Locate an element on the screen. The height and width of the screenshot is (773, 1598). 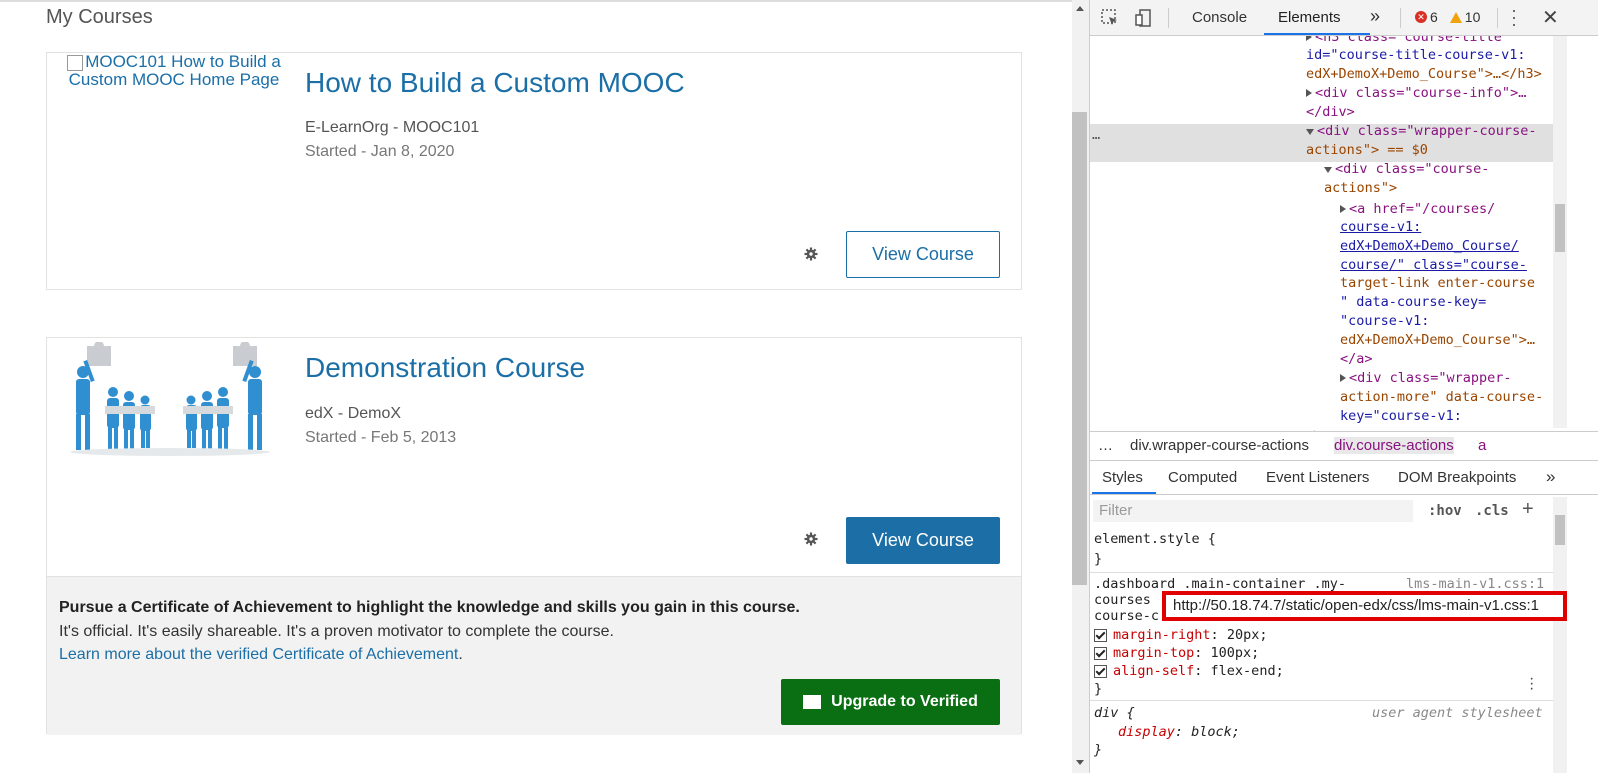
dom-node-text: <div class="wrapper-course- is located at coordinates (1427, 131).